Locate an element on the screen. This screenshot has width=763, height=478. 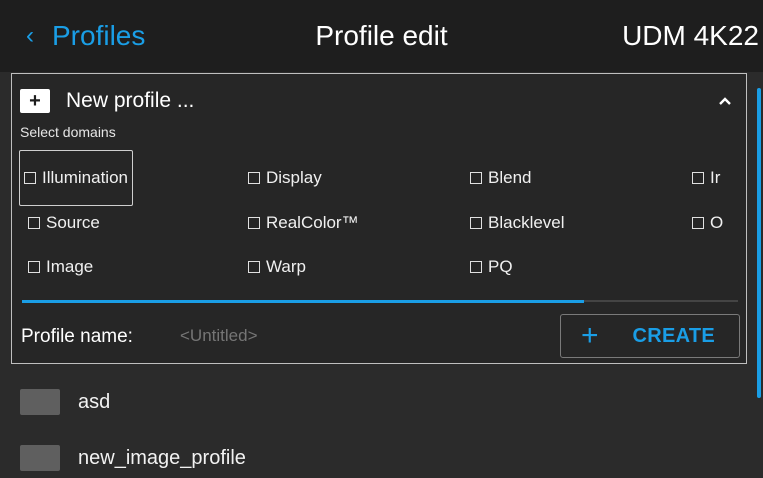
plus-icon: + is located at coordinates (590, 335).